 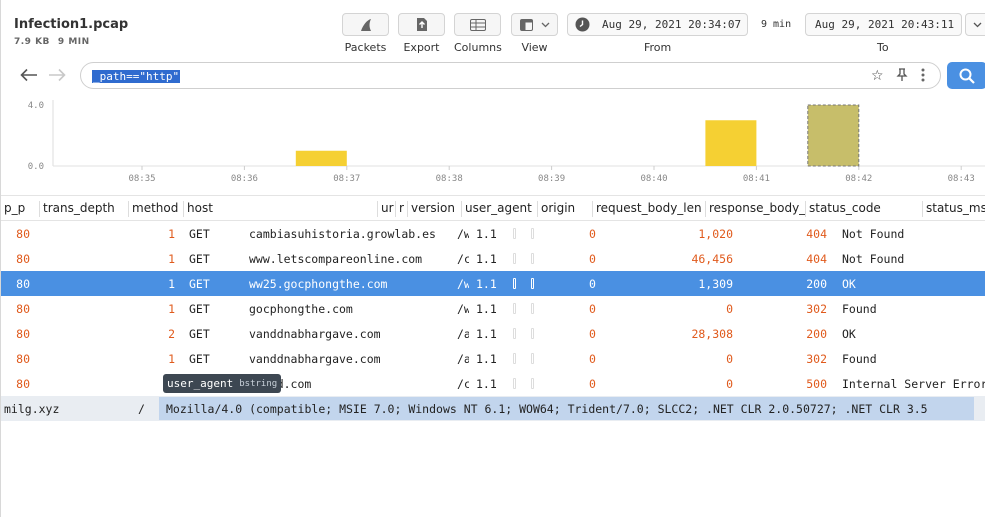 I want to click on cell-uri: /w, so click(x=463, y=284).